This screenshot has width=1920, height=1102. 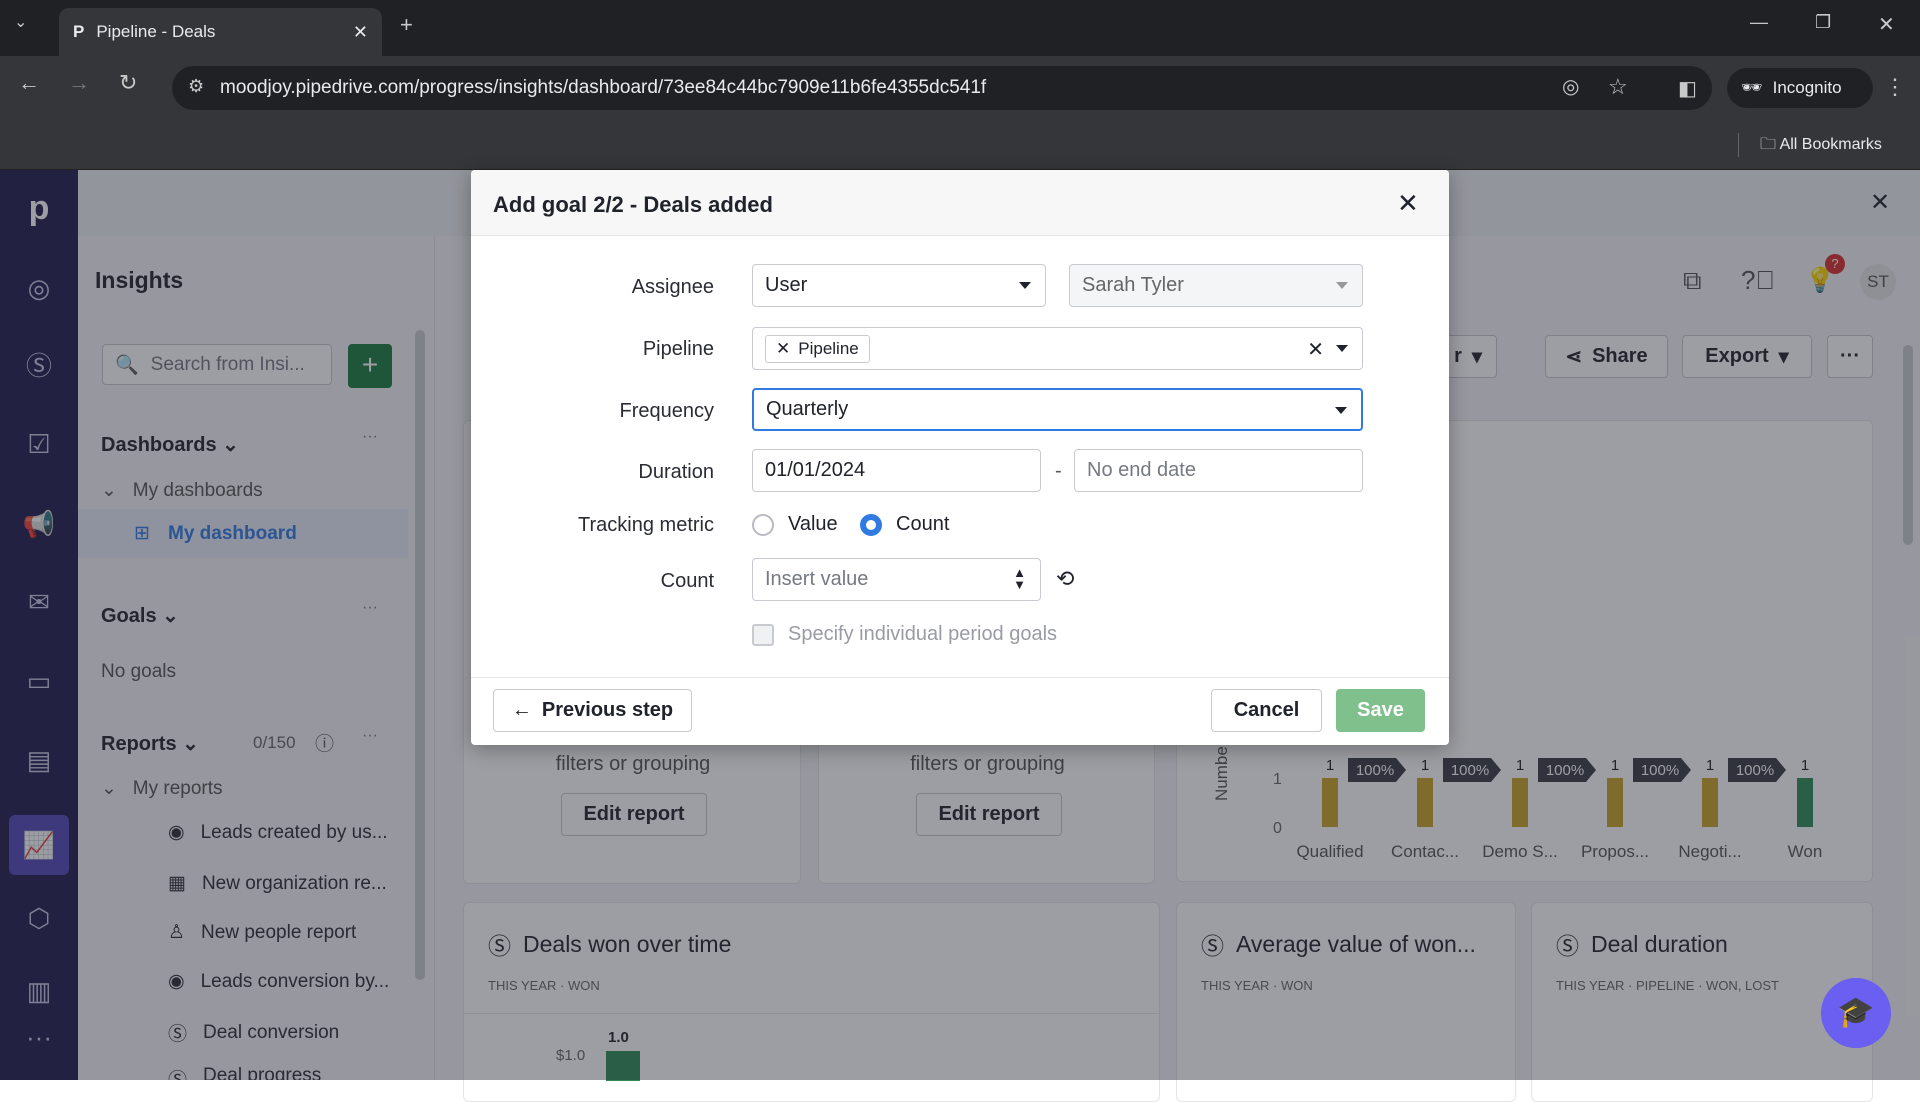 I want to click on close-window-icon: ✕, so click(x=1886, y=24).